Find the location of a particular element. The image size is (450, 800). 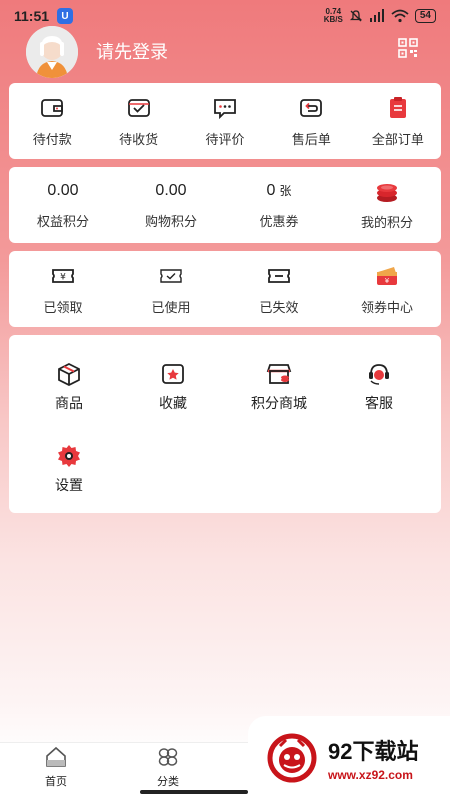

points-card: 0.00 权益积分 0.00 购物积分 0张 优惠券 我的积分 is located at coordinates (225, 205).